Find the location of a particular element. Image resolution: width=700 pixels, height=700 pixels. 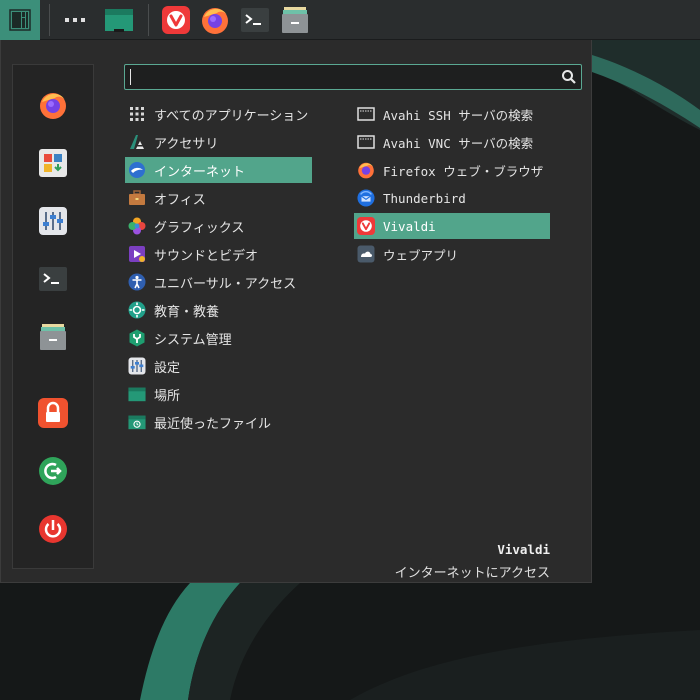

launcher-vivaldi is located at coordinates (176, 20).